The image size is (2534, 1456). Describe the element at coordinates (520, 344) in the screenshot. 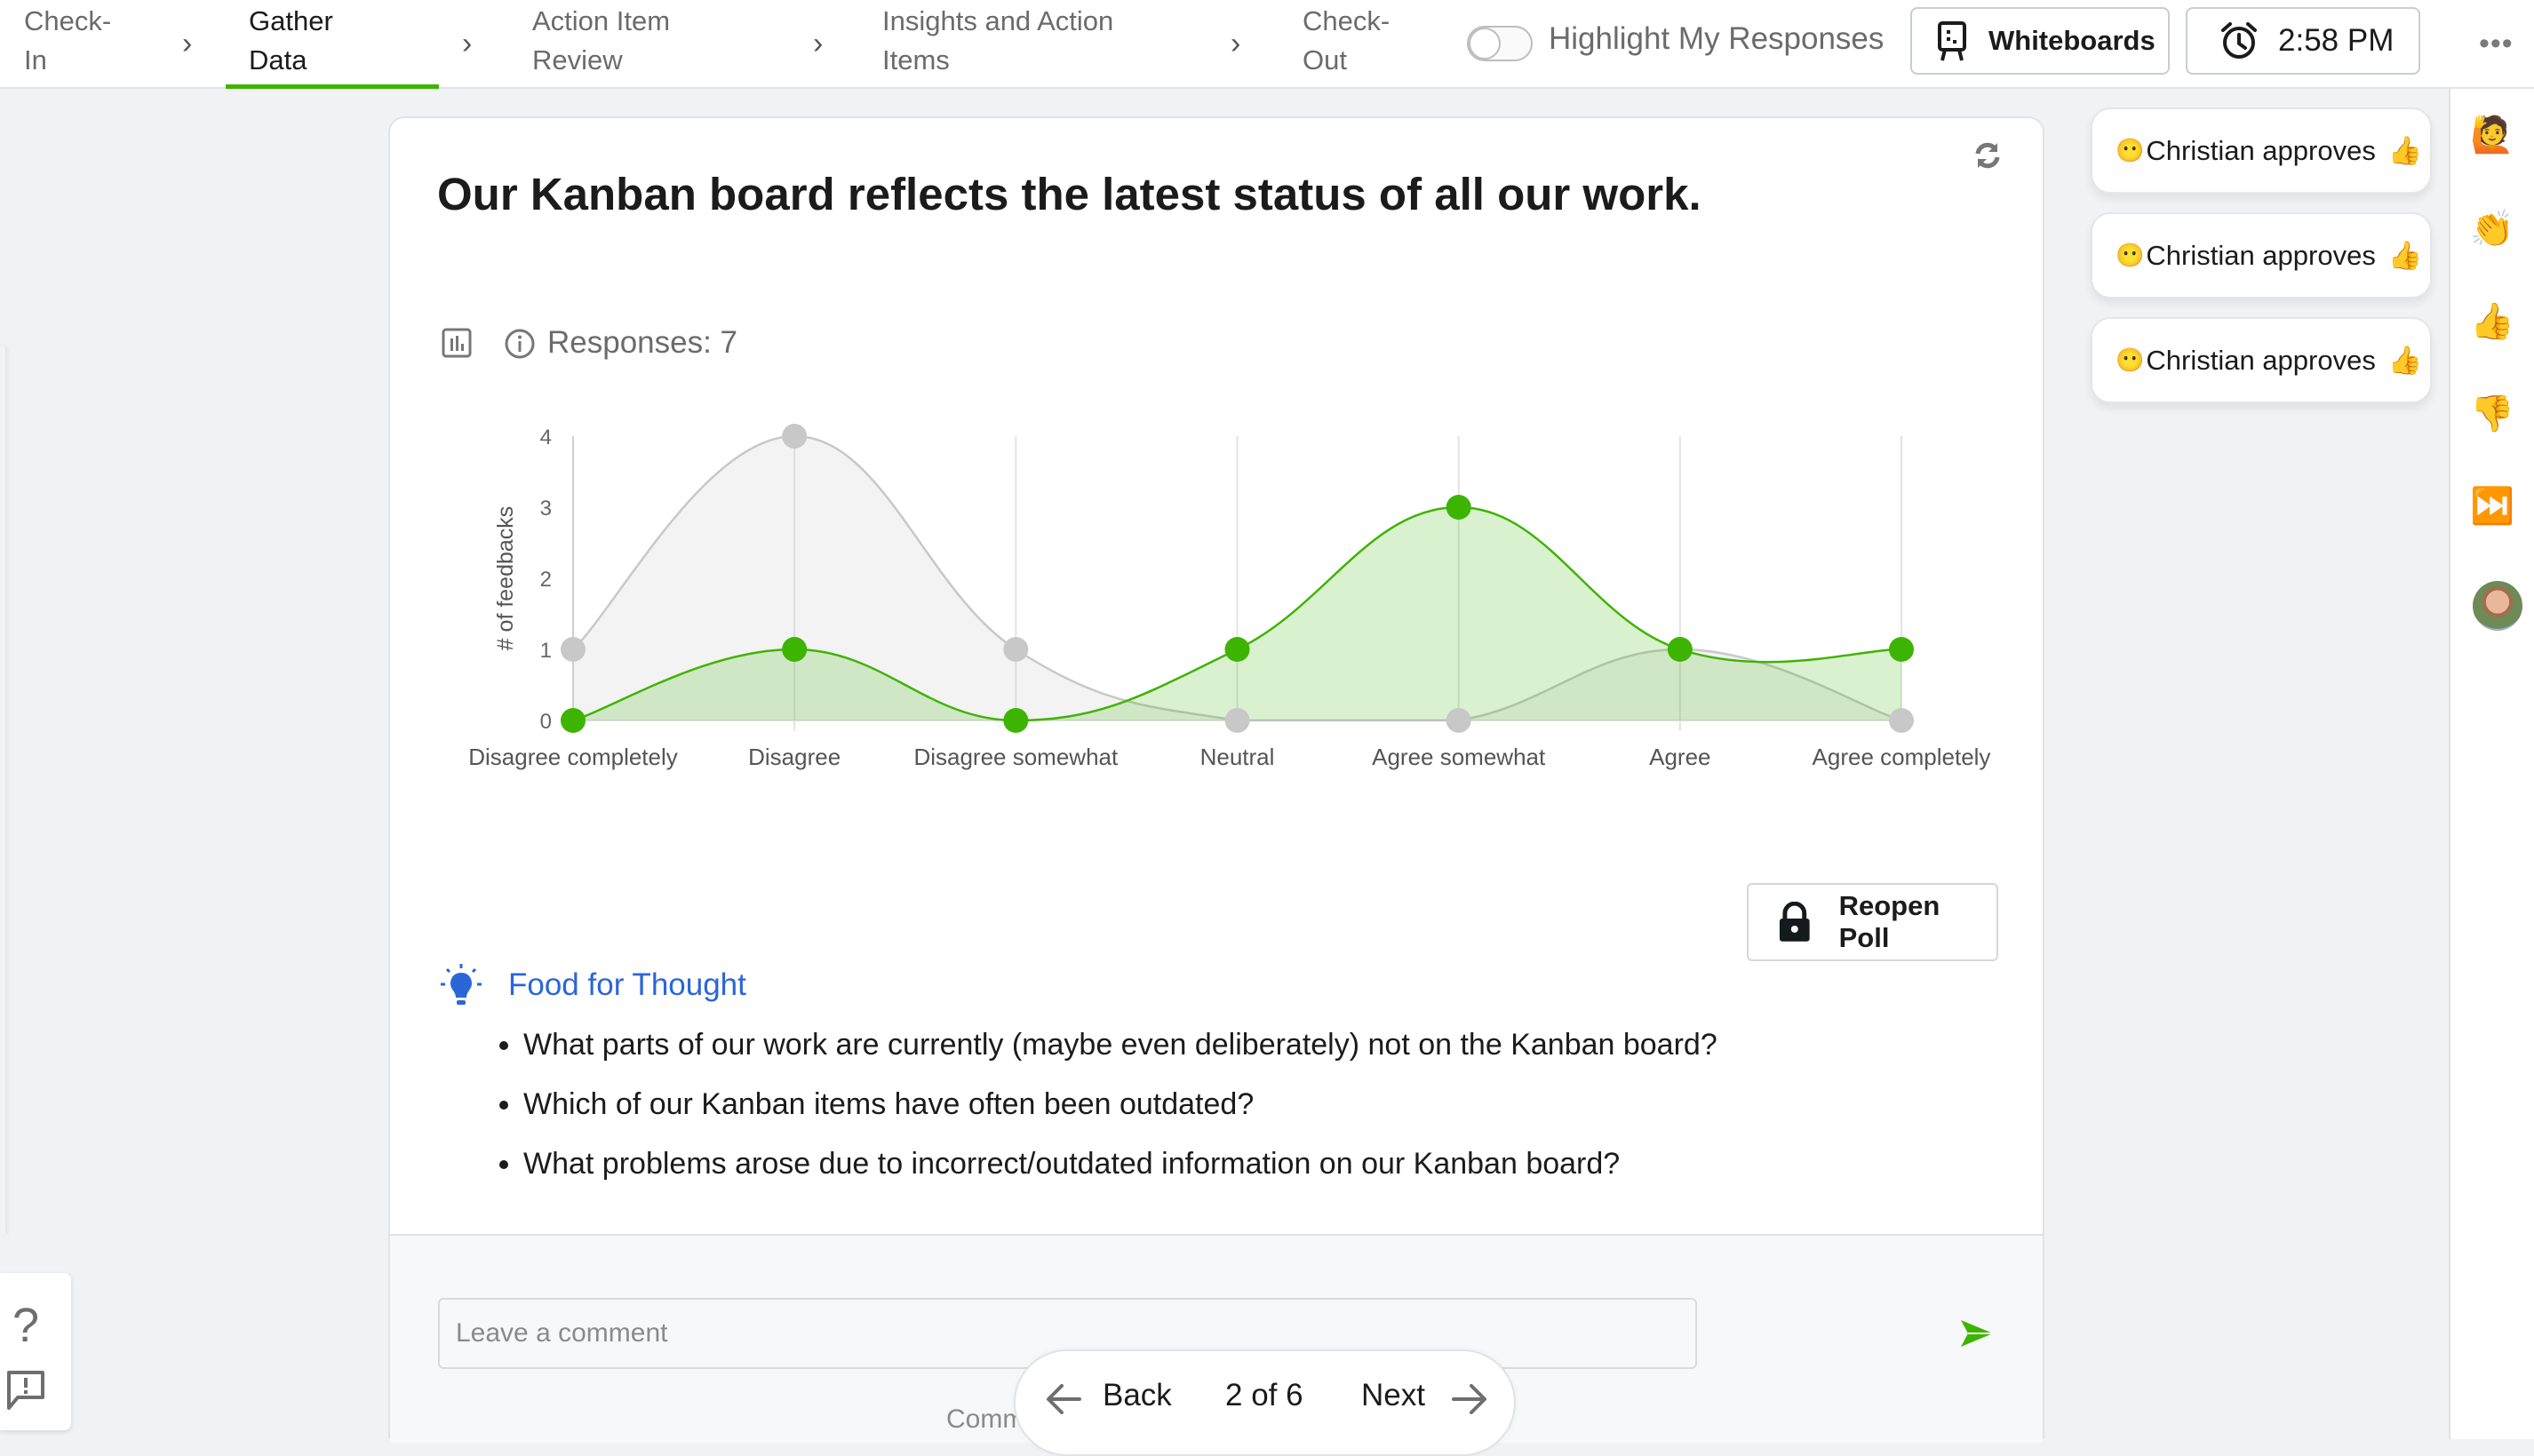

I see `info-icon` at that location.